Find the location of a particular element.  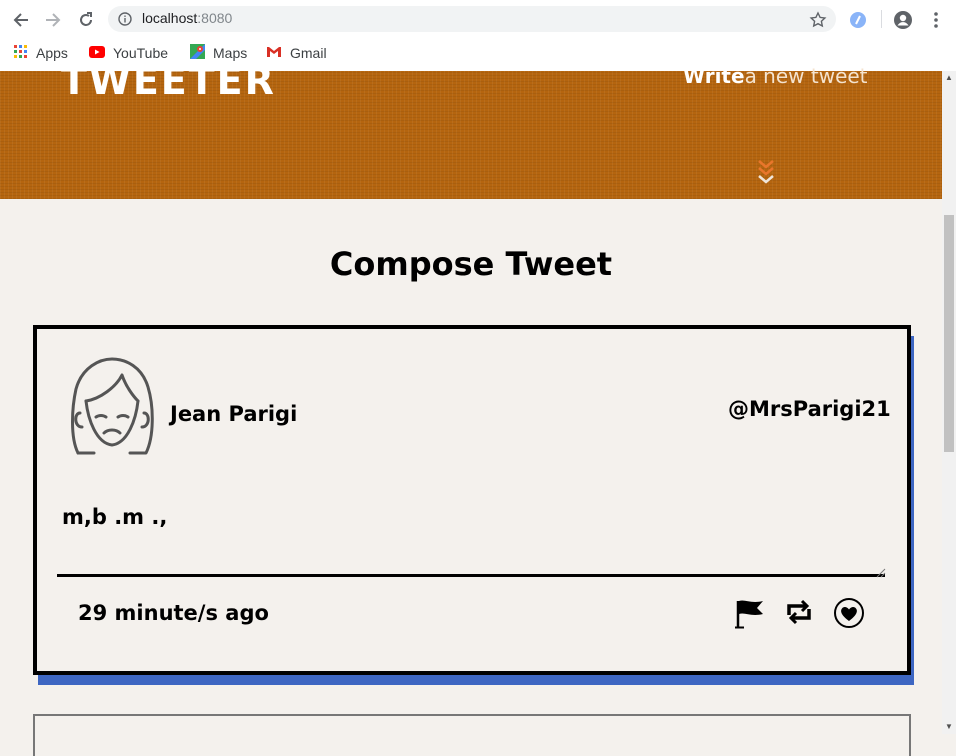

reload-button is located at coordinates (86, 20).